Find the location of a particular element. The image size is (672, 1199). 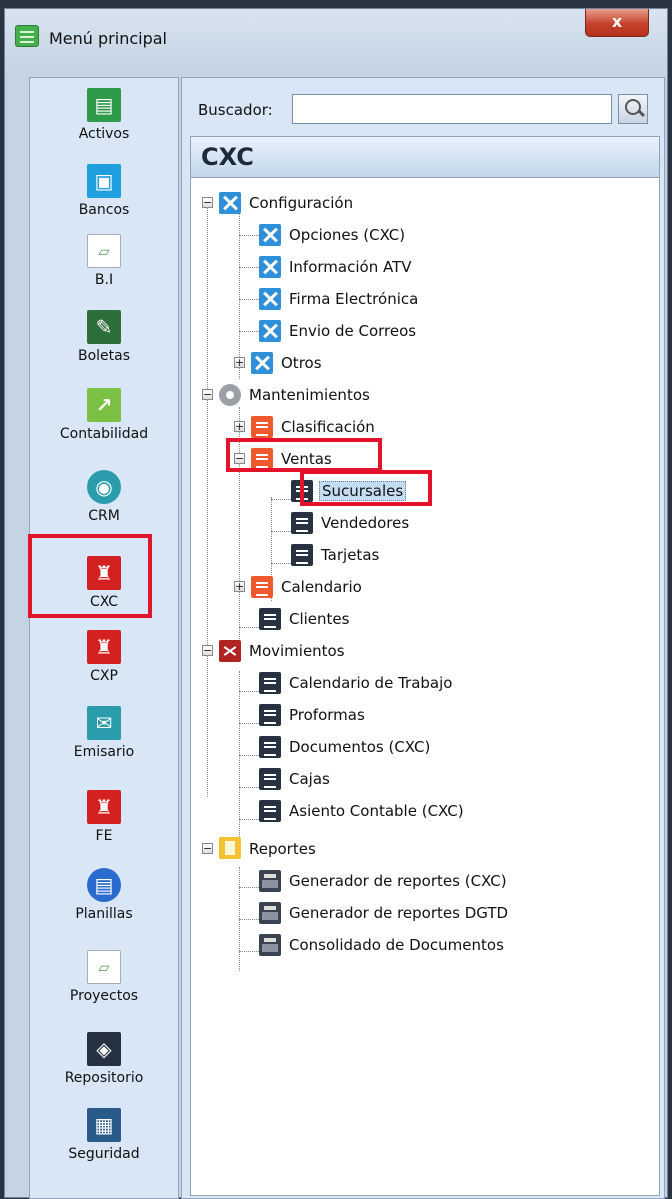

title-bar: Menú principal x is located at coordinates (336, 38).